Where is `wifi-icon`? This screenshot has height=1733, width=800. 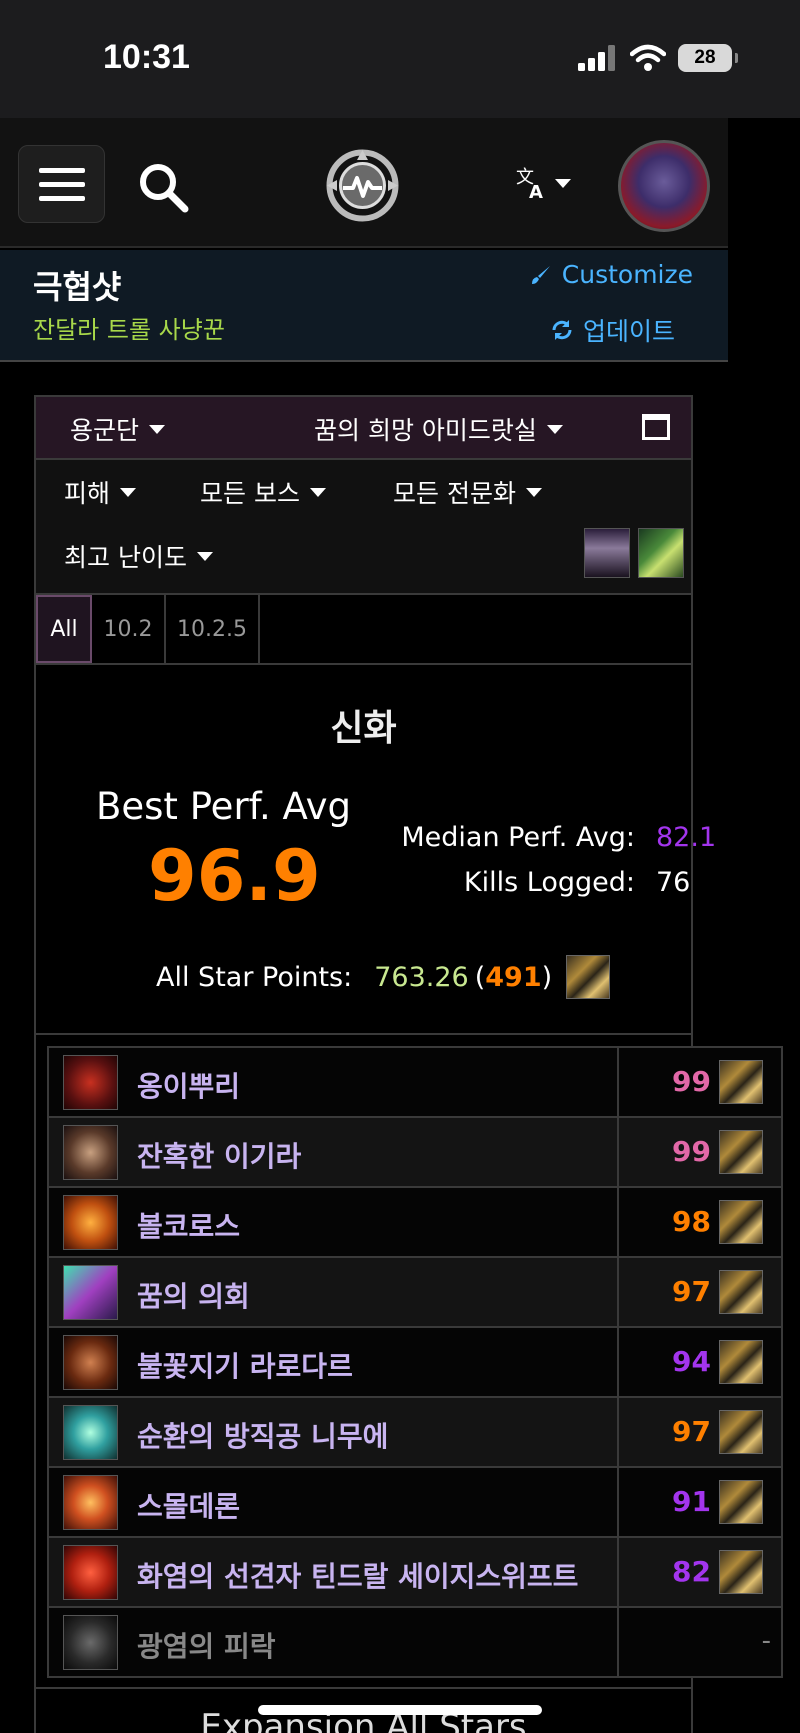
wifi-icon is located at coordinates (648, 57).